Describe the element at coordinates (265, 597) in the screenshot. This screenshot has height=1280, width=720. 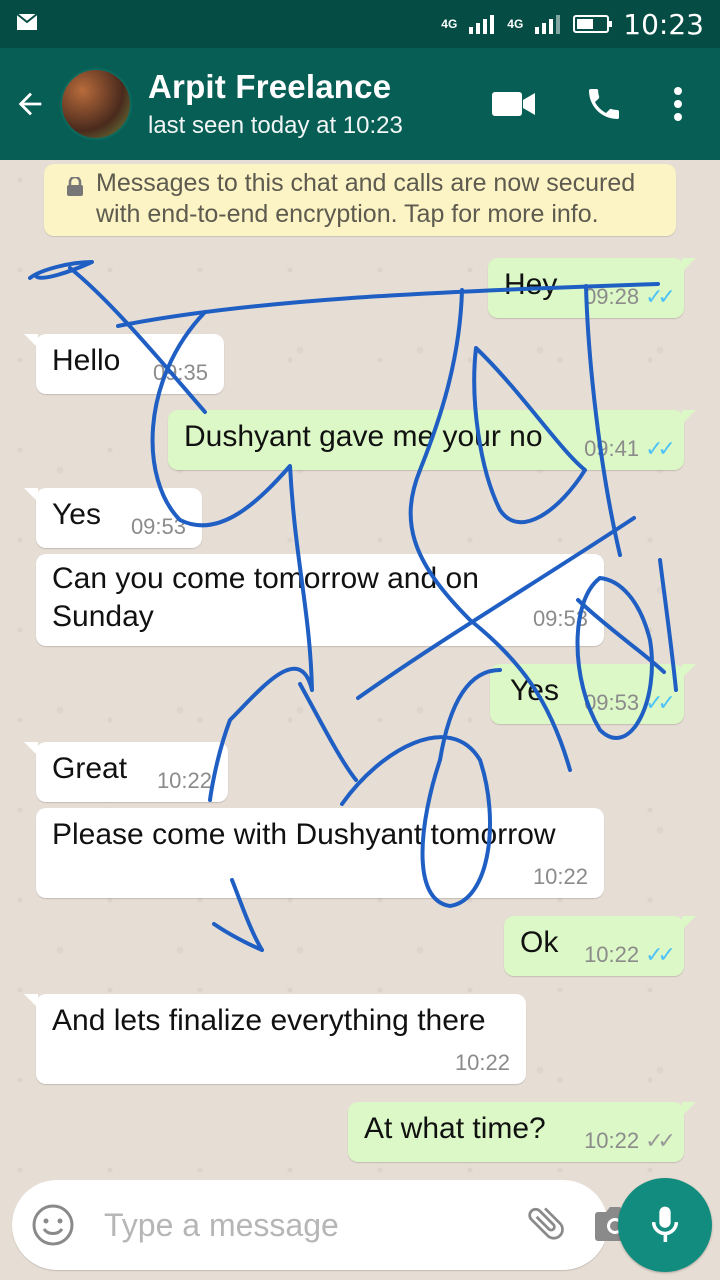
I see `message-text: Can you come tomorrow and on Sunday` at that location.